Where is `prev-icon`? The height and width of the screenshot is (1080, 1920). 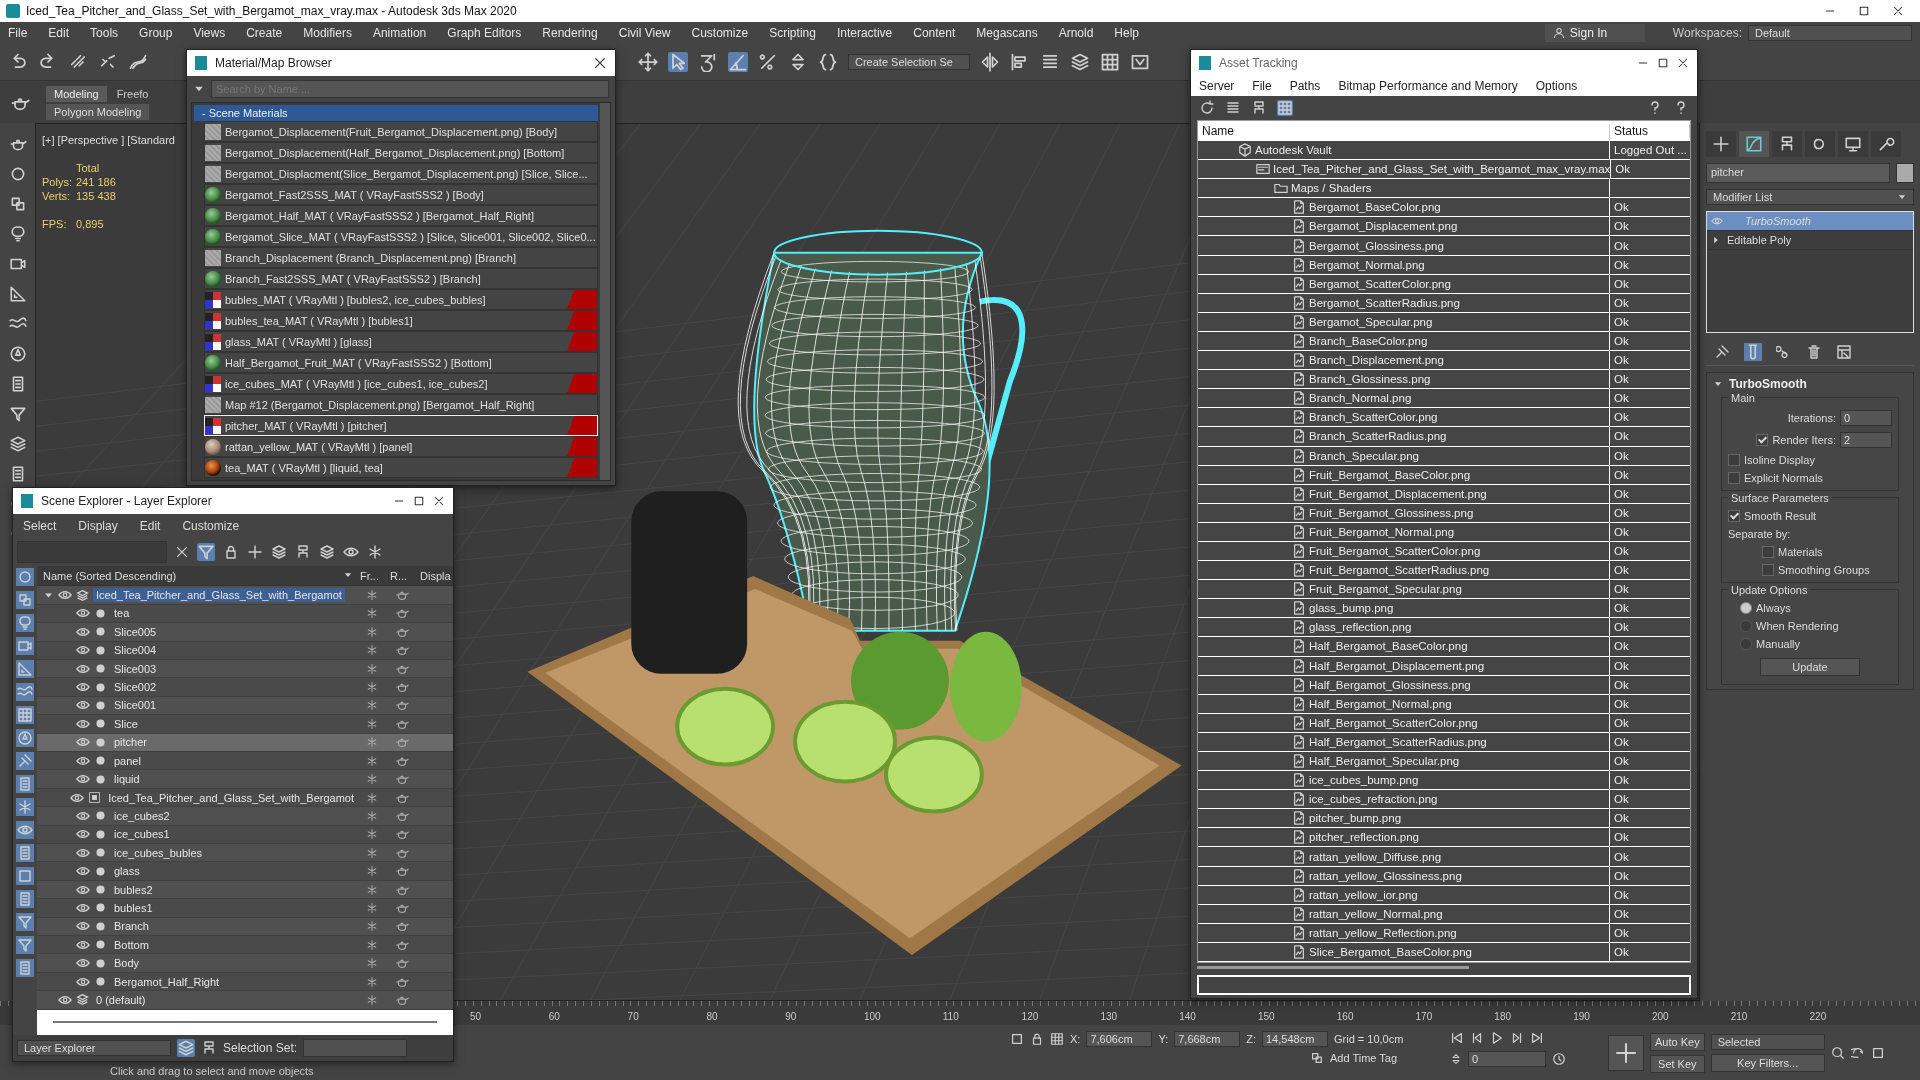 prev-icon is located at coordinates (1477, 1038).